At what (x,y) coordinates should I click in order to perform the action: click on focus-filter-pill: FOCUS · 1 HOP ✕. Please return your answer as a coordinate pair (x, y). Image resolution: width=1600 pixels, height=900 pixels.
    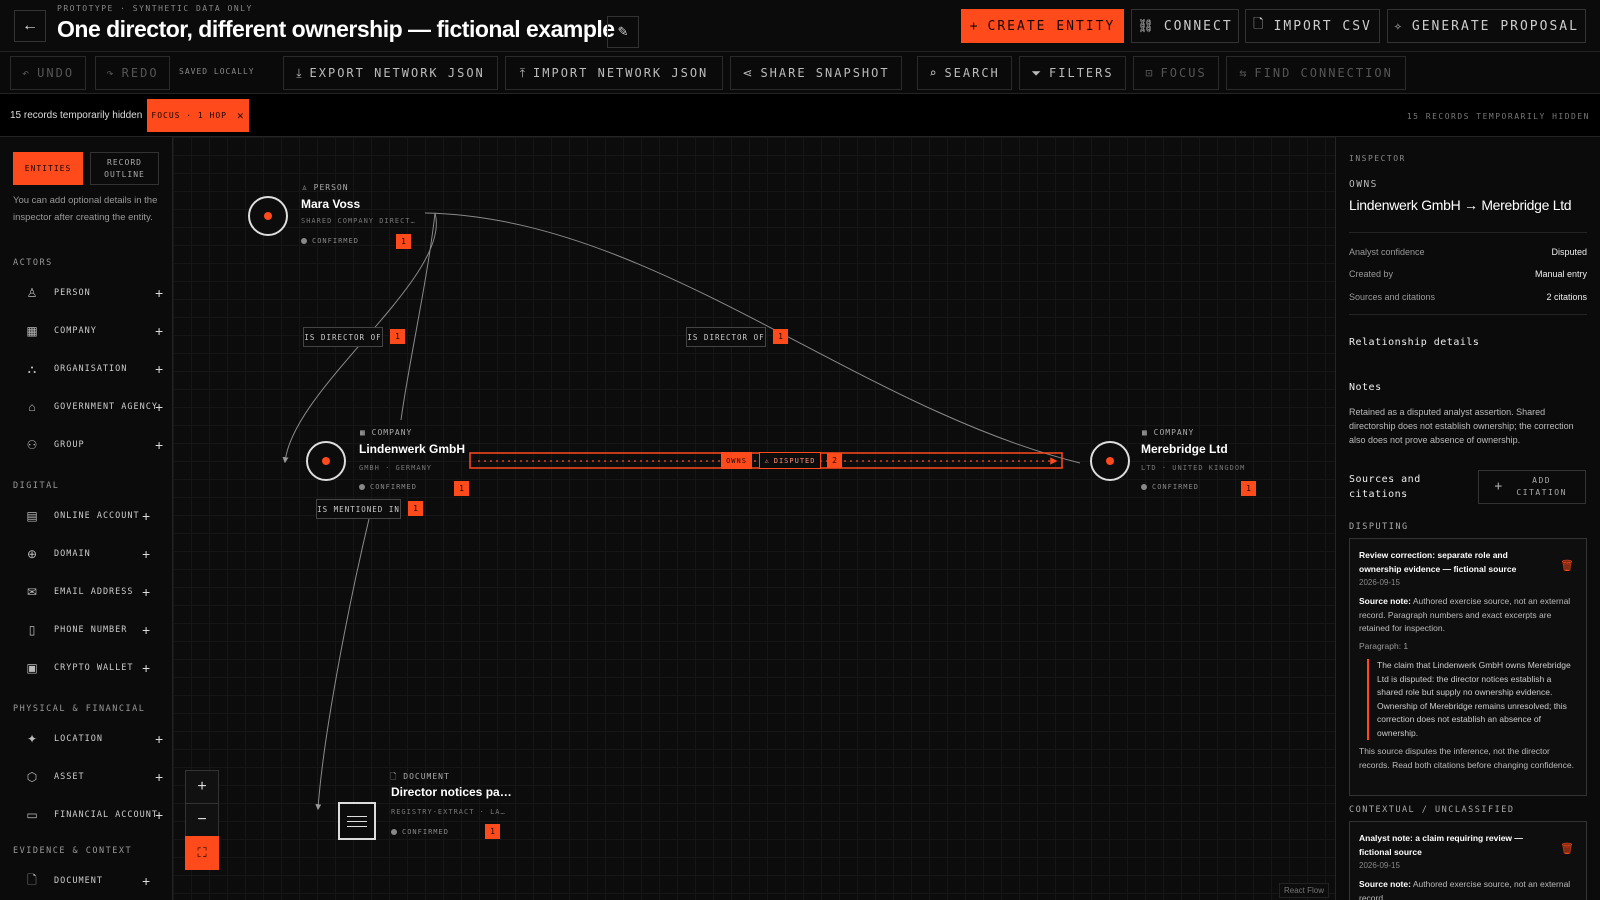
    Looking at the image, I should click on (198, 115).